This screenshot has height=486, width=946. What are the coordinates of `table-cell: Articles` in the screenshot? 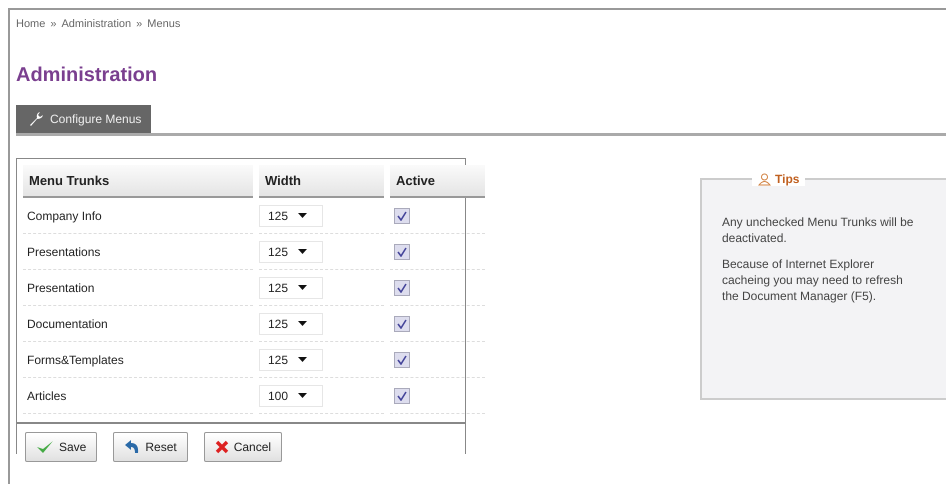 It's located at (138, 396).